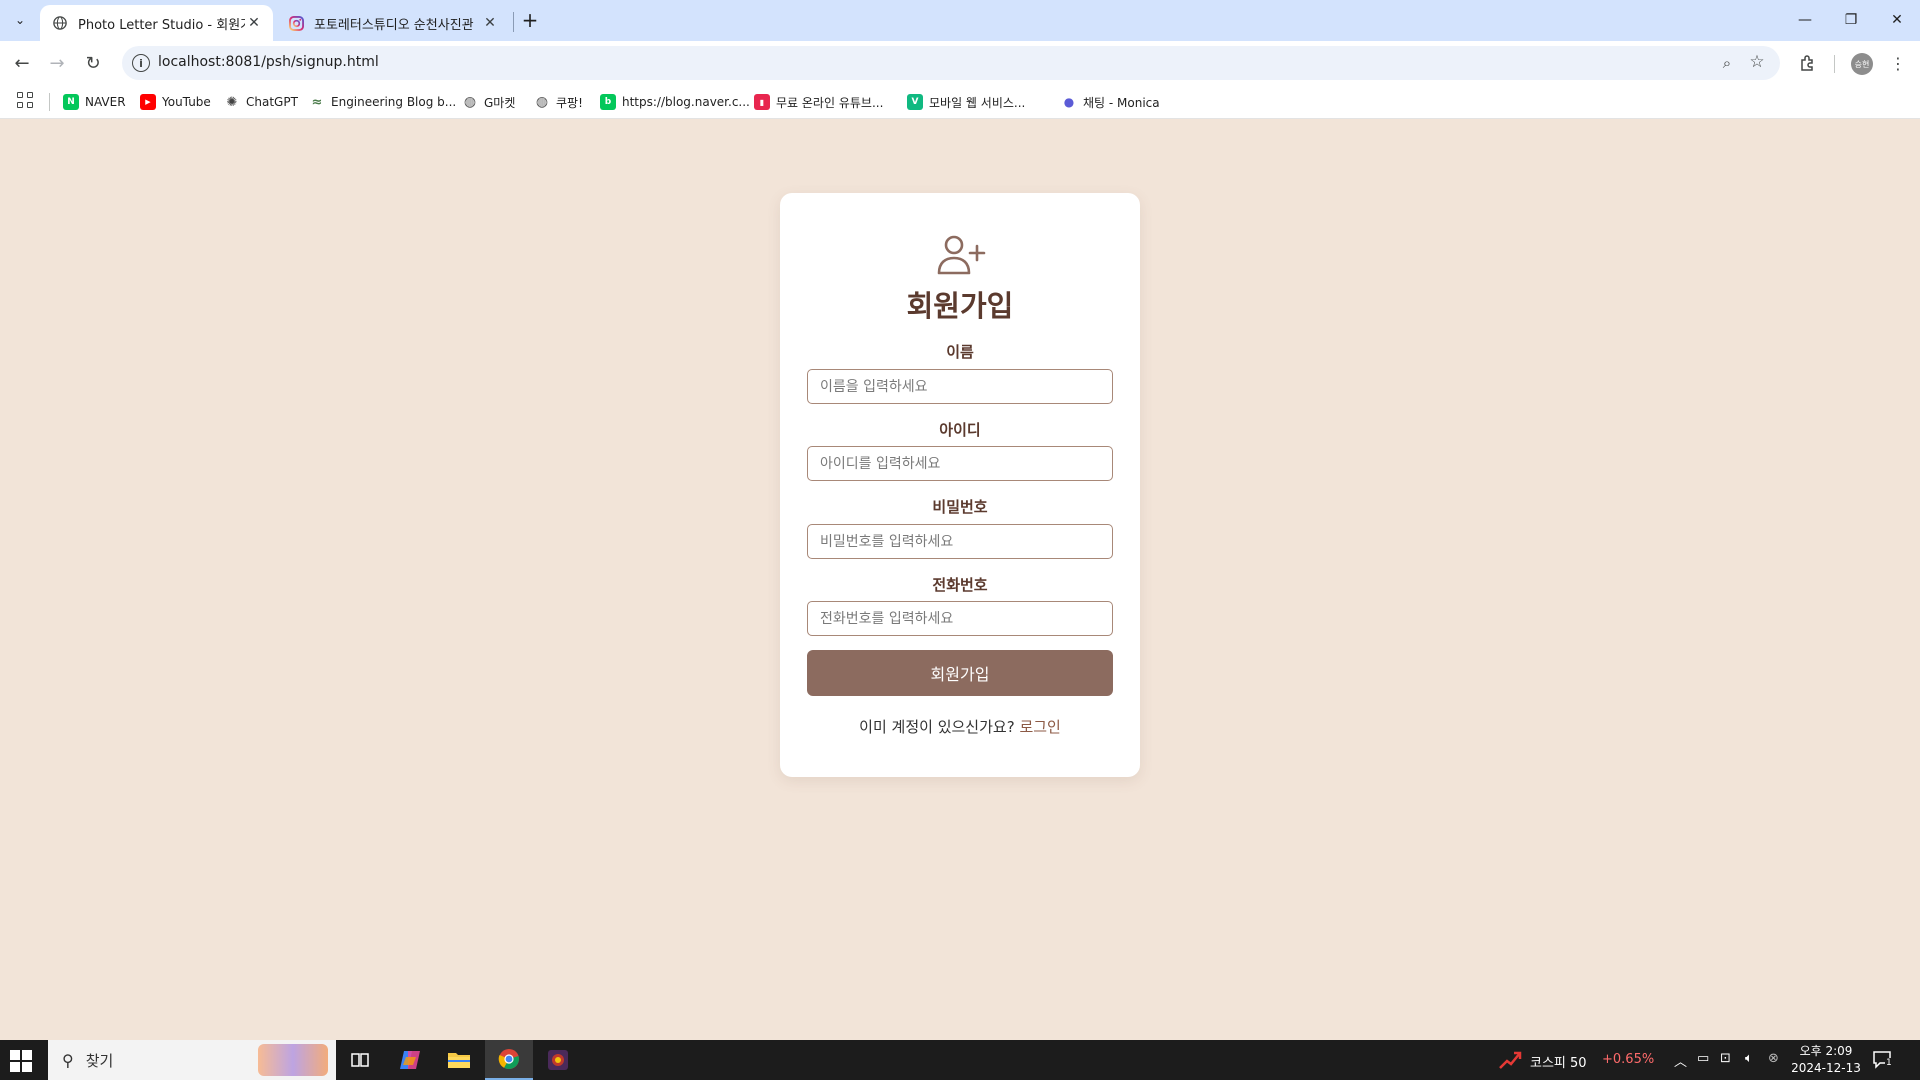 Image resolution: width=1920 pixels, height=1080 pixels. I want to click on bookmark-chatgpt: ✺ ChatGPT, so click(261, 102).